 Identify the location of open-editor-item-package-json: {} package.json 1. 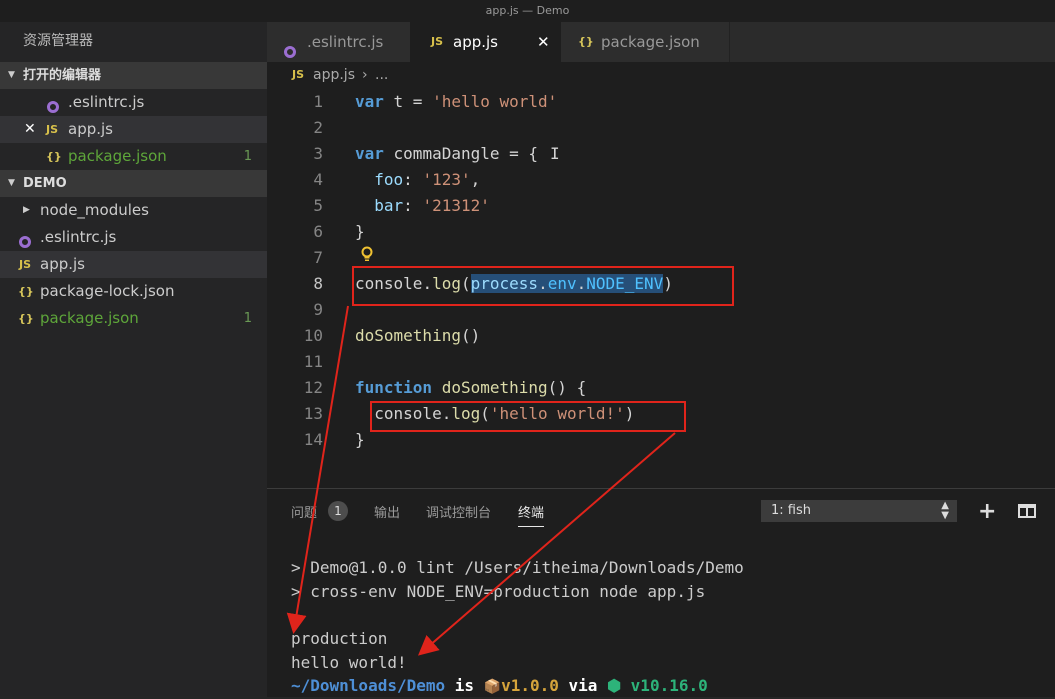
(133, 156).